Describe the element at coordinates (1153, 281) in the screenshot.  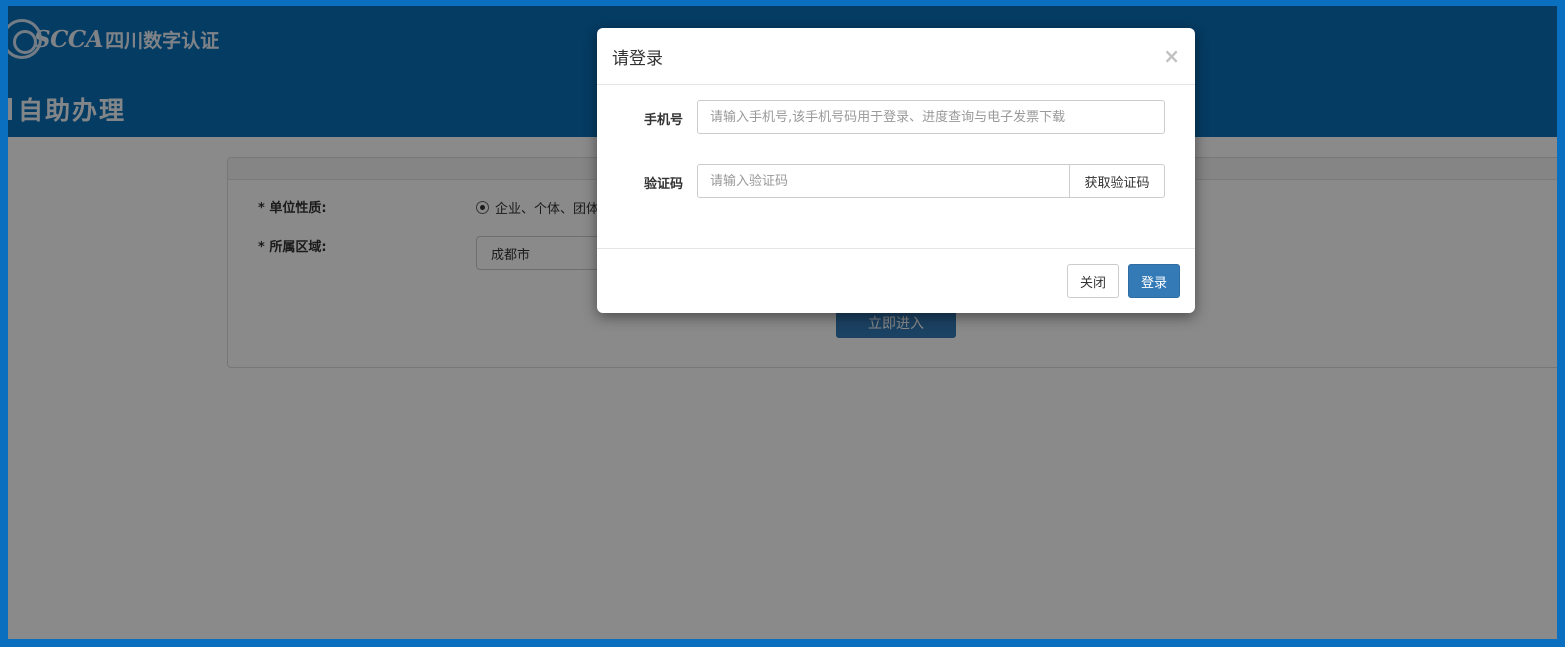
I see `login-button: 登录` at that location.